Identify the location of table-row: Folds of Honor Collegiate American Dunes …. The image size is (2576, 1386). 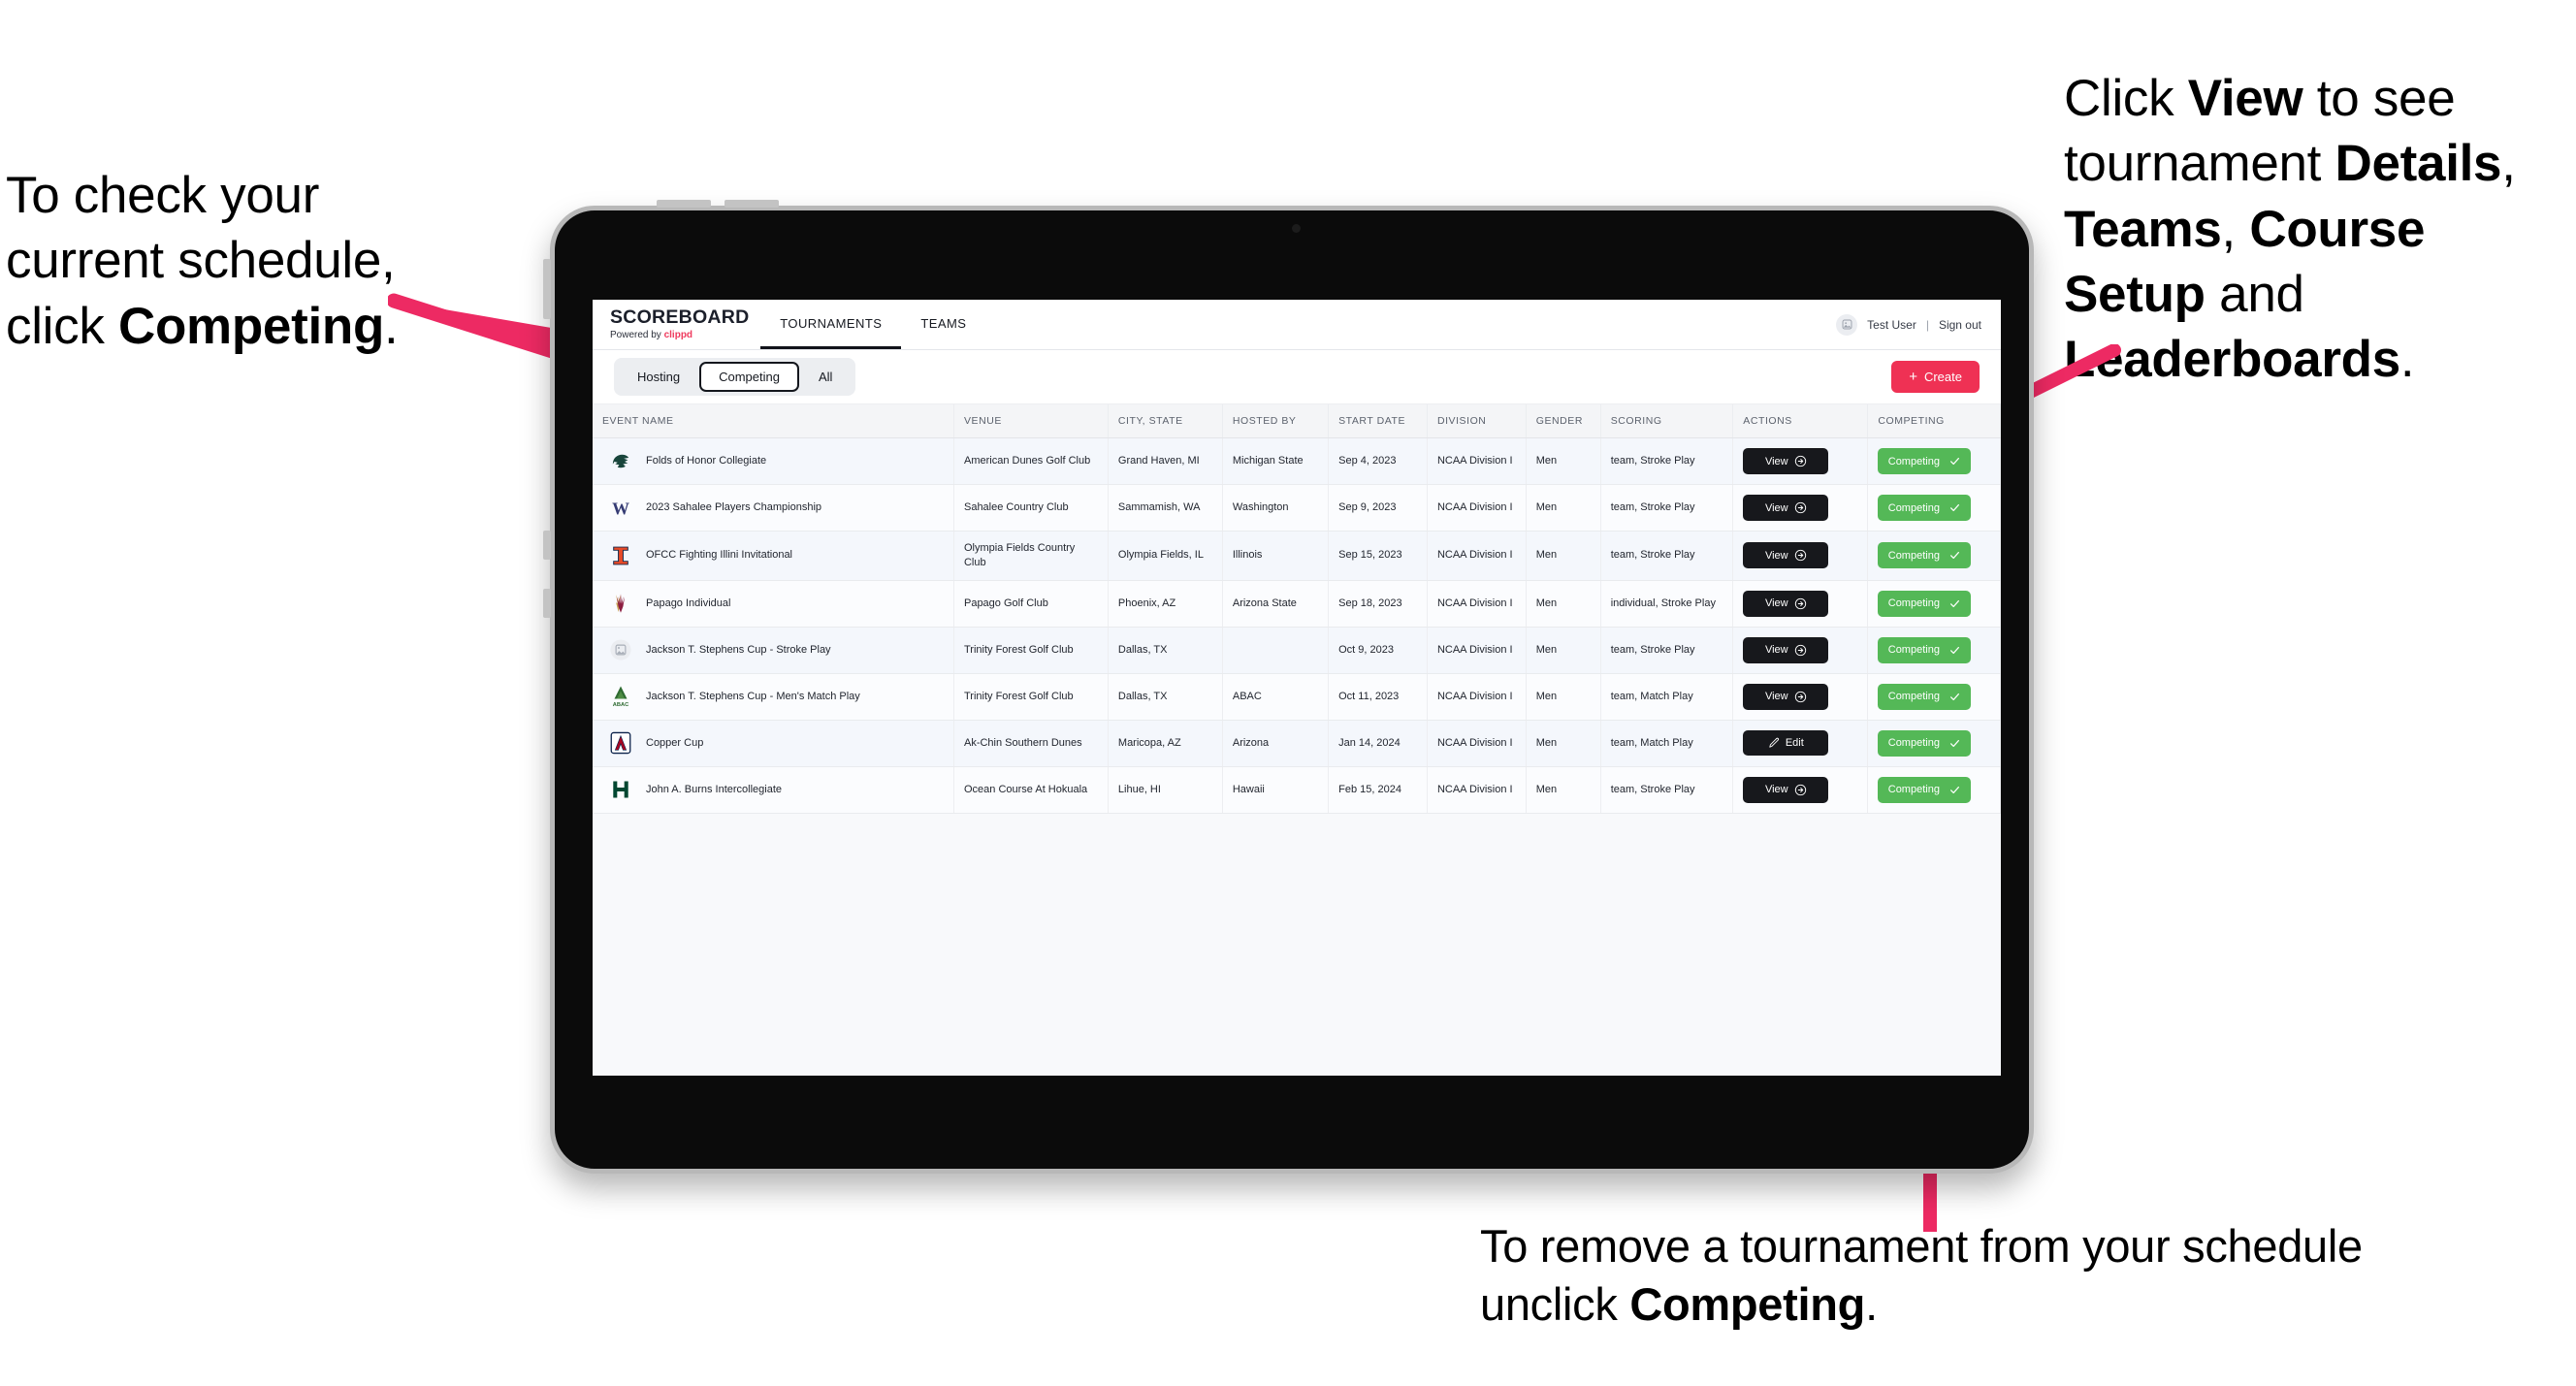
(1297, 461).